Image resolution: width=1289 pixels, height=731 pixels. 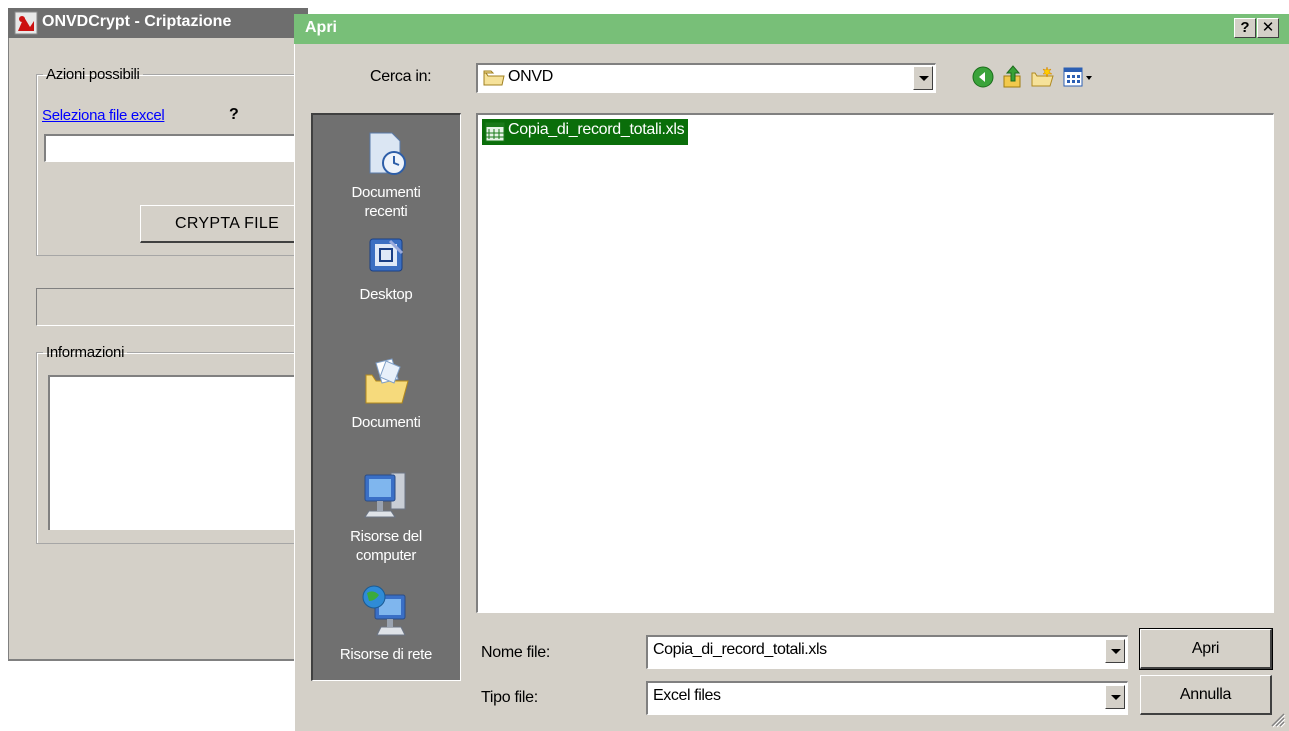 What do you see at coordinates (387, 153) in the screenshot?
I see `recent-documents-icon` at bounding box center [387, 153].